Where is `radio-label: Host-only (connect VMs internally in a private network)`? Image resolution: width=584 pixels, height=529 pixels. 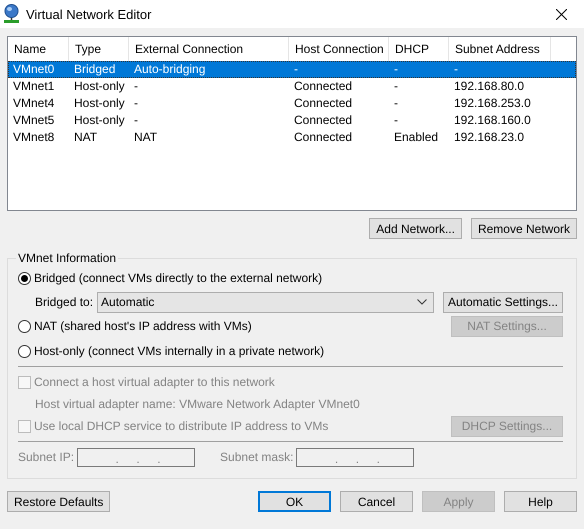
radio-label: Host-only (connect VMs internally in a private network) is located at coordinates (179, 351).